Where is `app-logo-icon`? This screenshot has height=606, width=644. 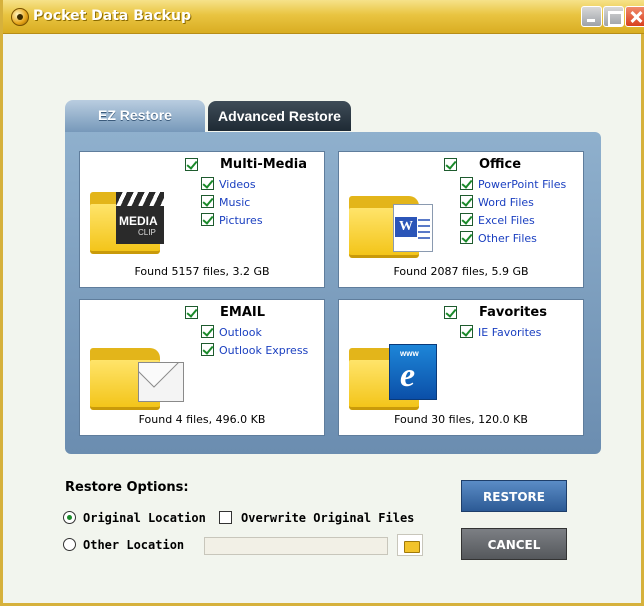
app-logo-icon is located at coordinates (20, 17).